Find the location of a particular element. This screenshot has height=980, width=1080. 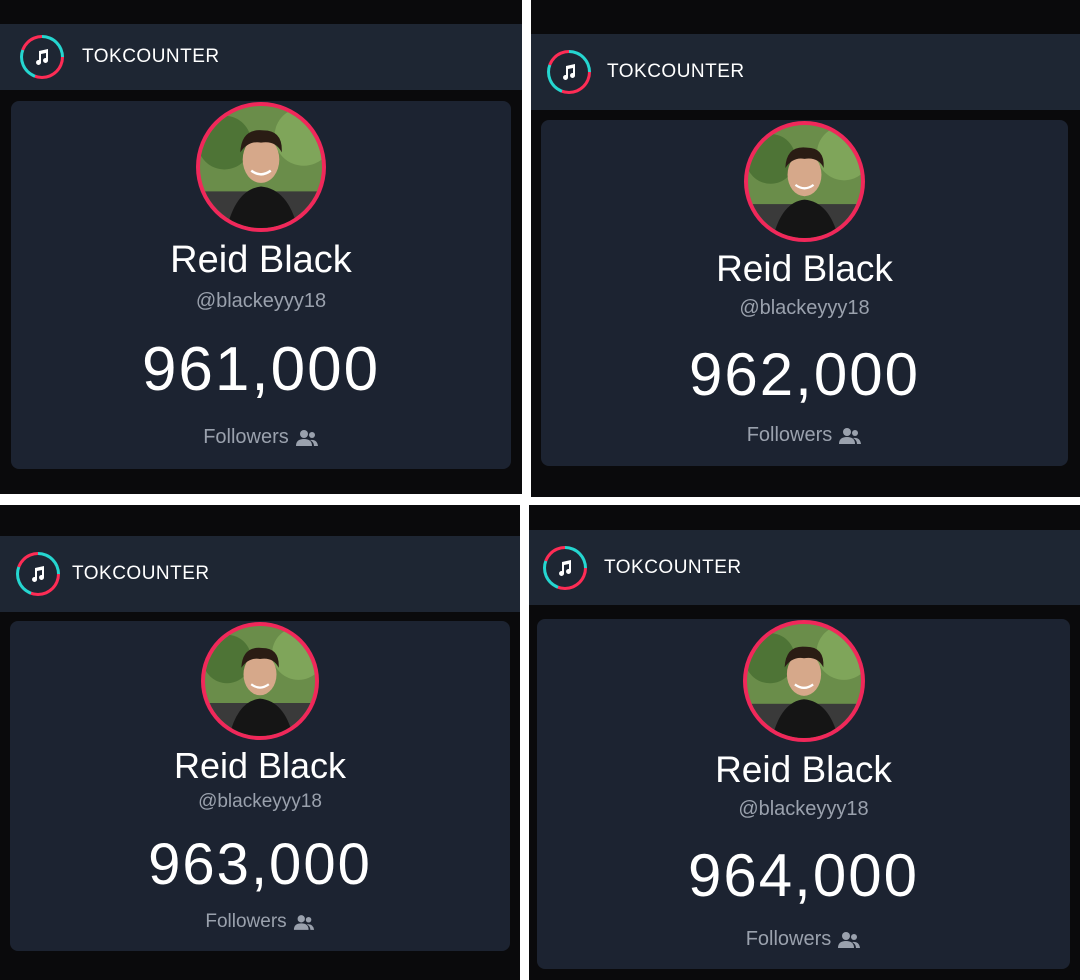

follower-count: 961,000 is located at coordinates (261, 369).